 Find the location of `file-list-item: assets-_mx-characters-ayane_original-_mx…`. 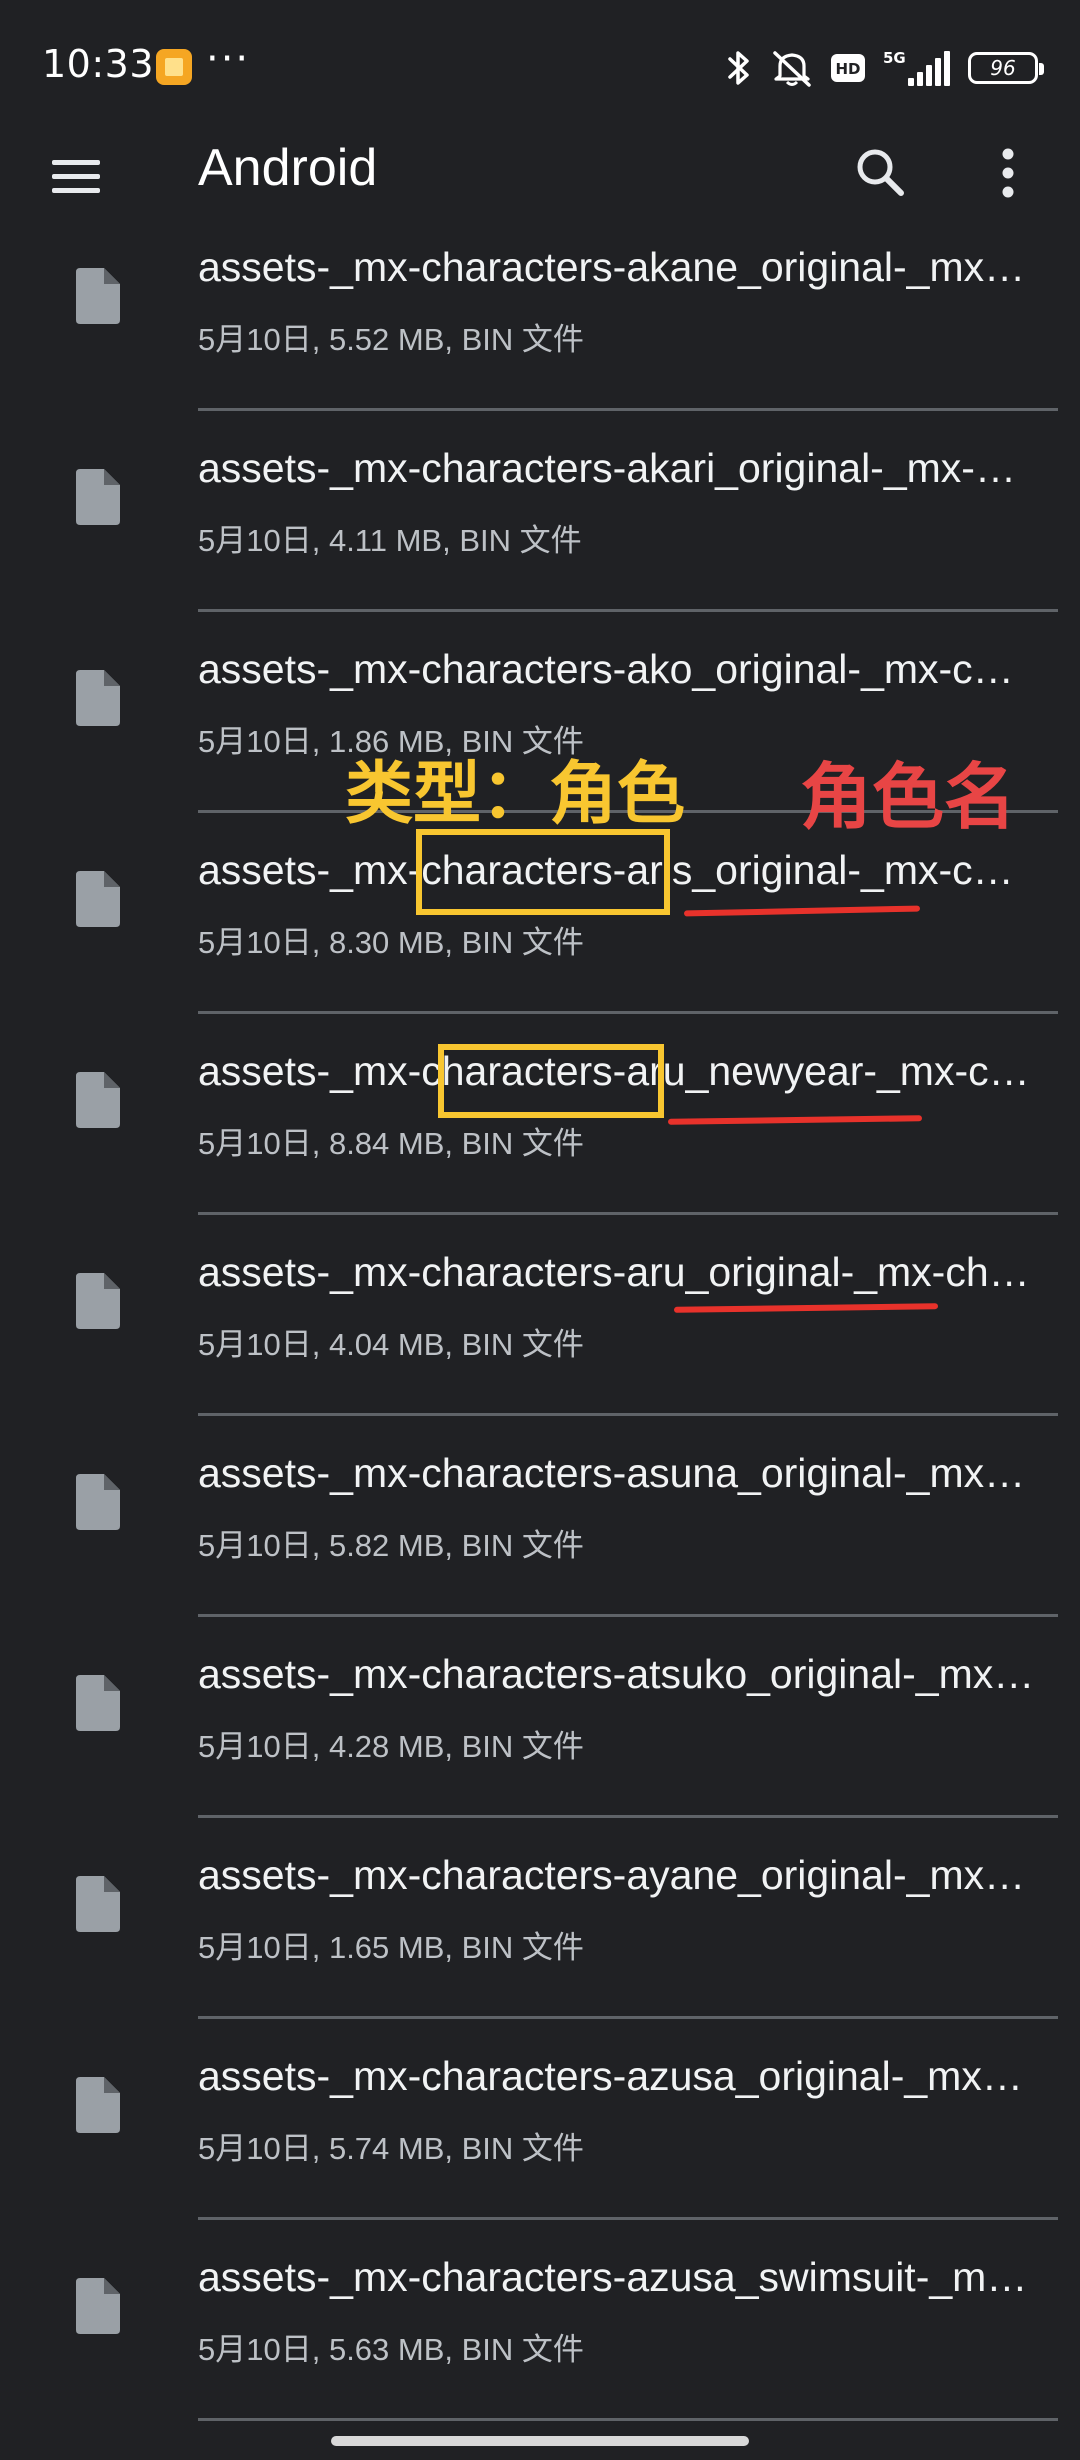

file-list-item: assets-_mx-characters-ayane_original-_mx… is located at coordinates (540, 1918).